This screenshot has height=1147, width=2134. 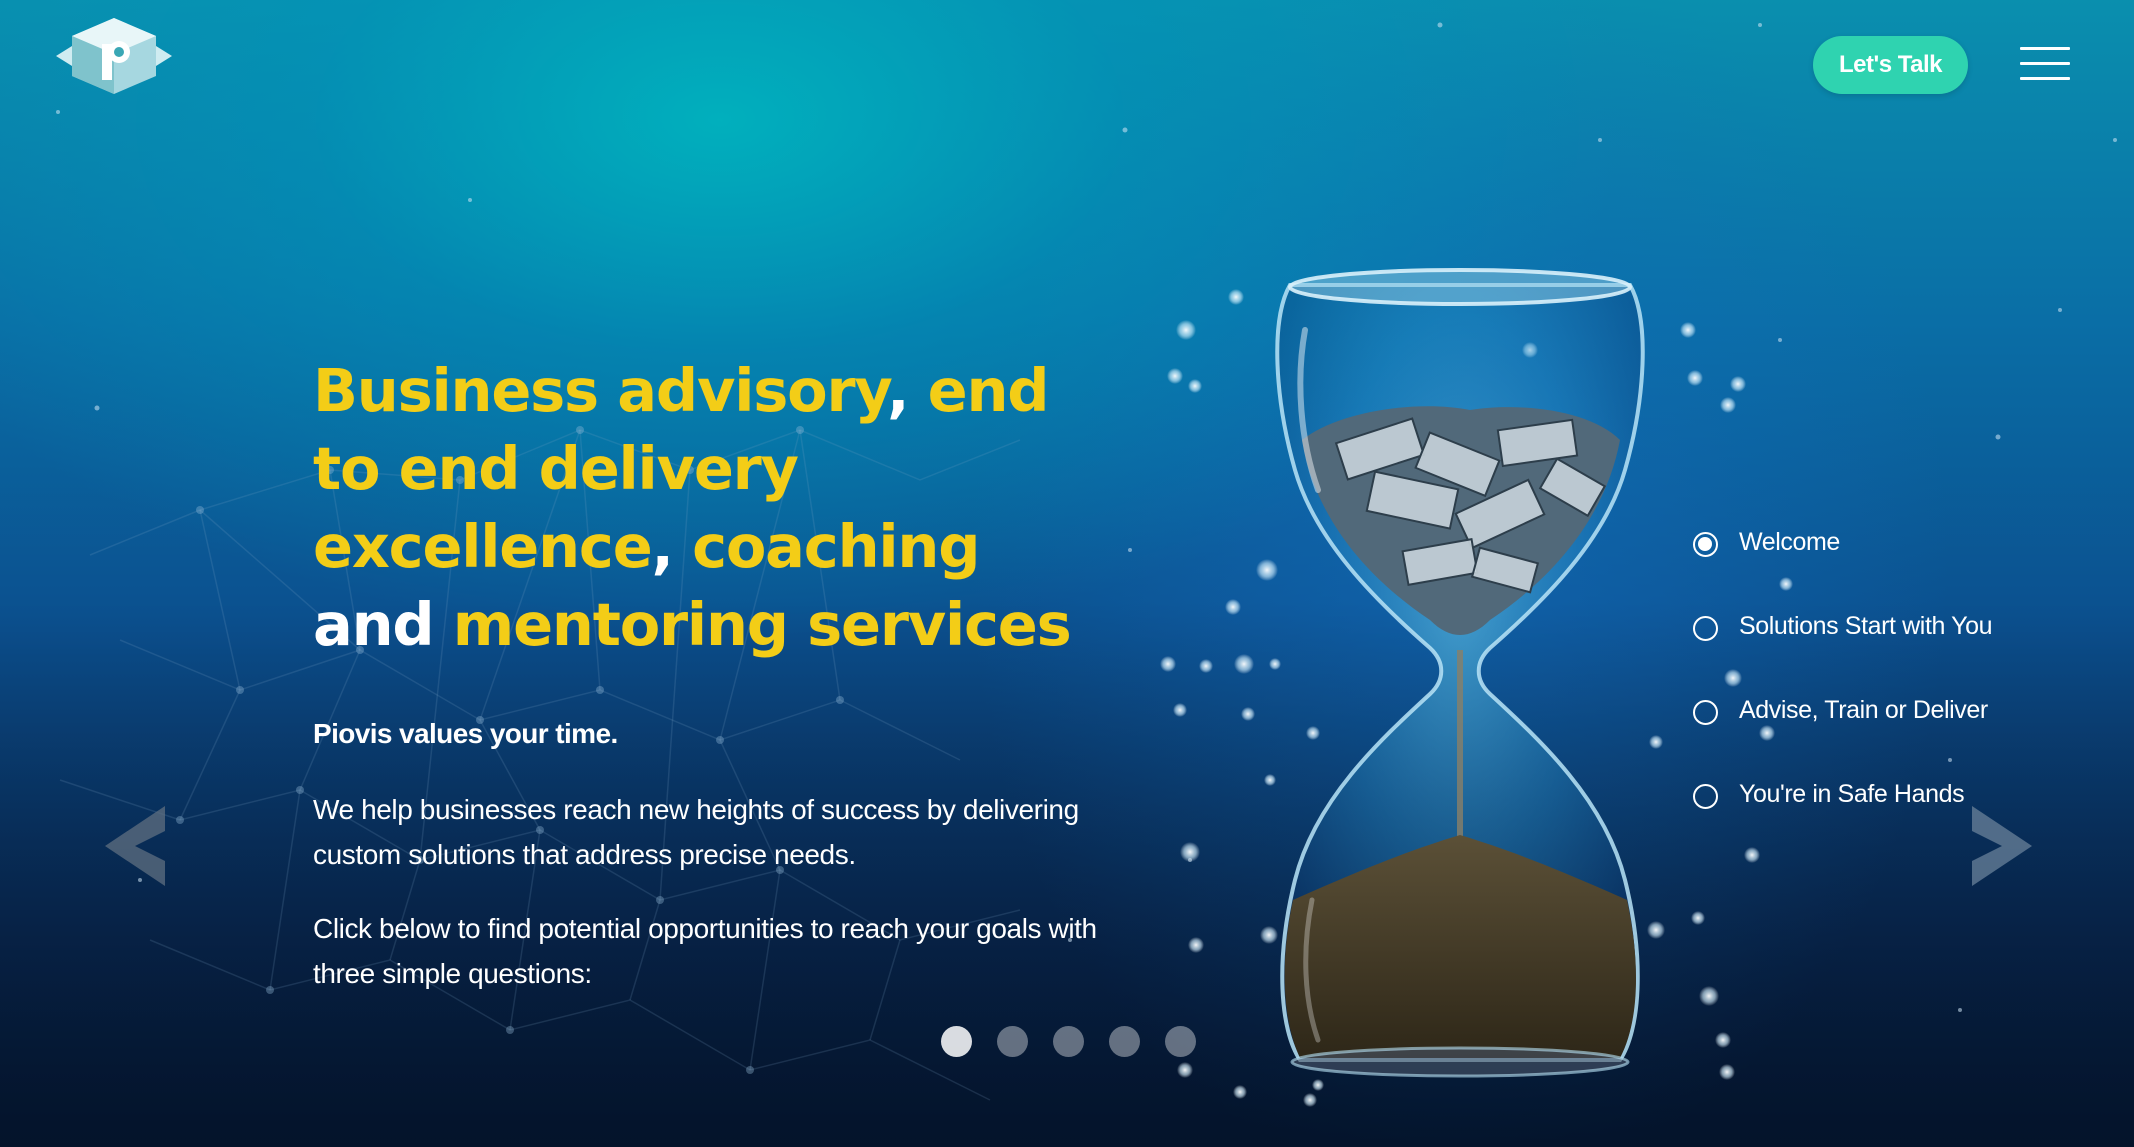 What do you see at coordinates (1705, 544) in the screenshot?
I see `radio-selected-icon` at bounding box center [1705, 544].